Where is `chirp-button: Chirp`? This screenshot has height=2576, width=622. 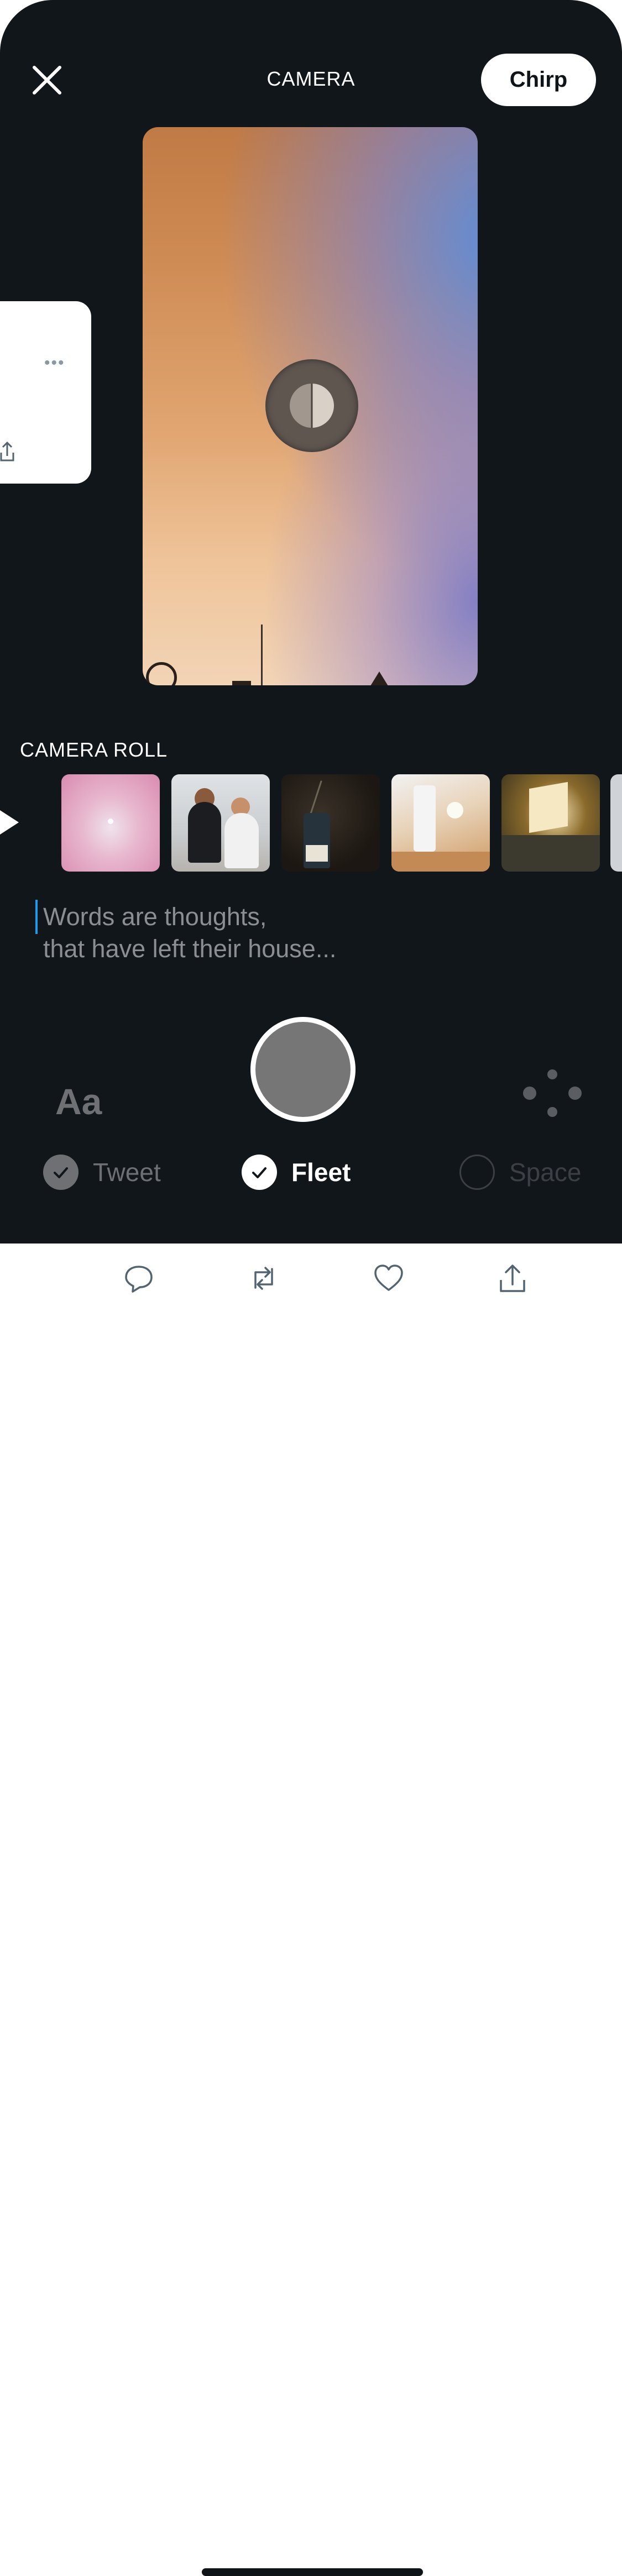 chirp-button: Chirp is located at coordinates (538, 80).